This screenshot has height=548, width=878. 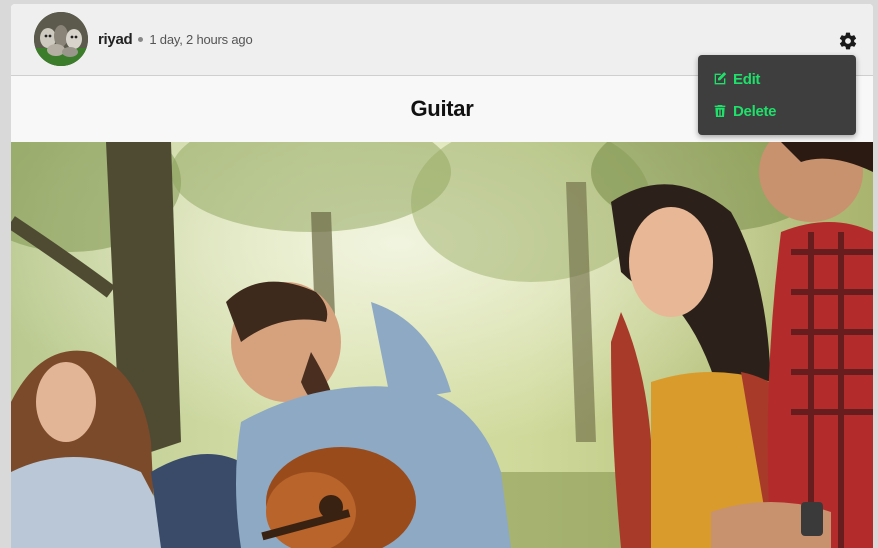 I want to click on delete-menu-item: Delete, so click(x=744, y=111).